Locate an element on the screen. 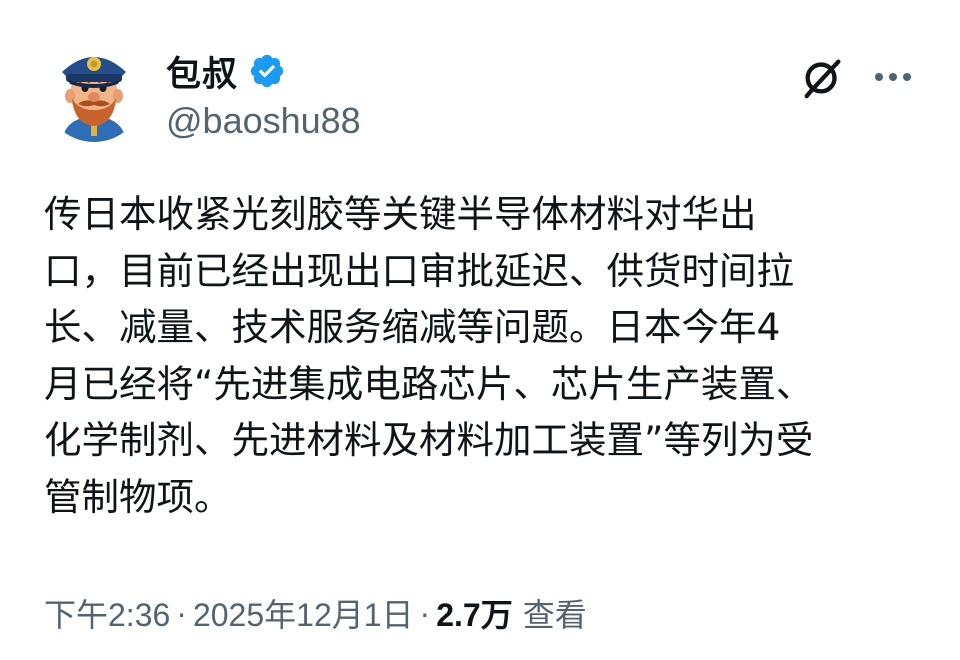 Image resolution: width=960 pixels, height=660 pixels. views-count: 2.7万 is located at coordinates (474, 613).